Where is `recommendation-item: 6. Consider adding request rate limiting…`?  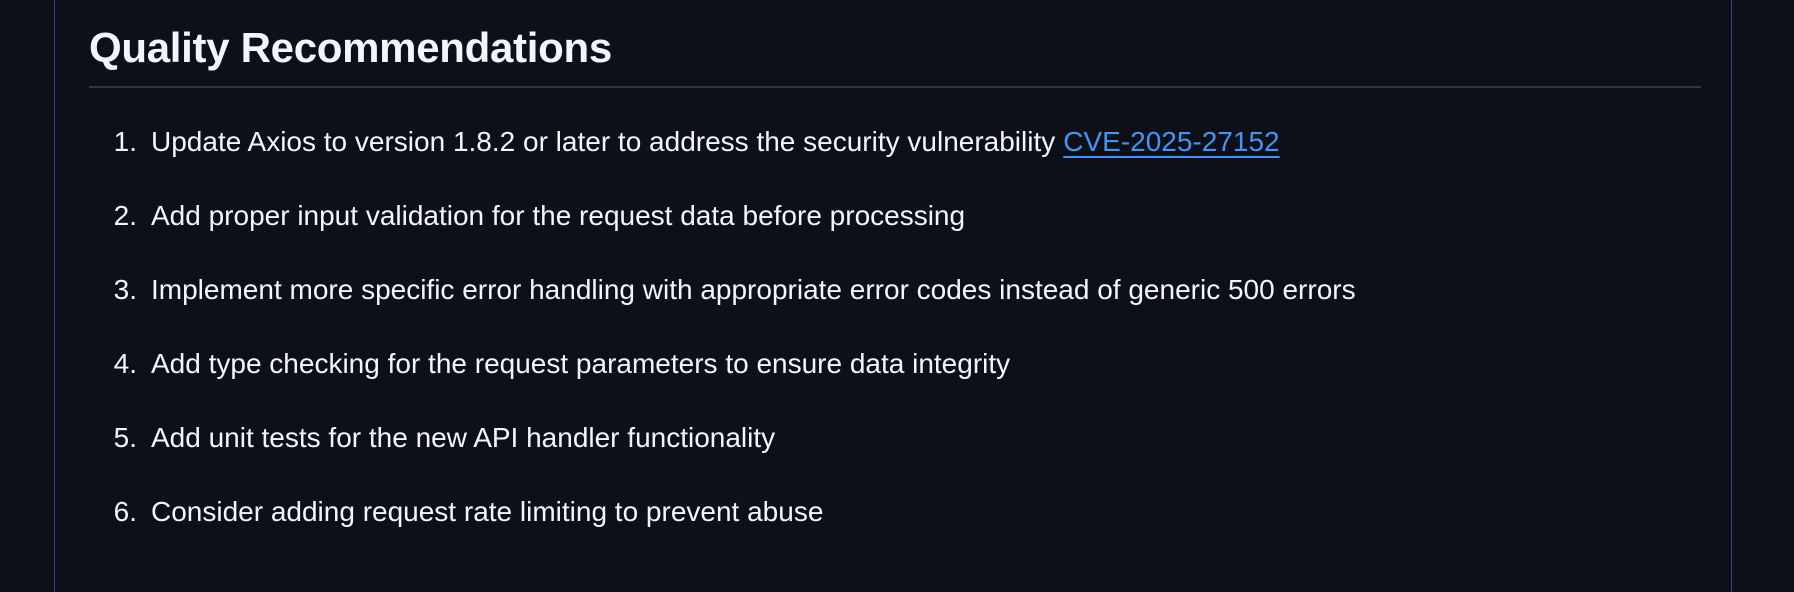 recommendation-item: 6. Consider adding request rate limiting… is located at coordinates (895, 529).